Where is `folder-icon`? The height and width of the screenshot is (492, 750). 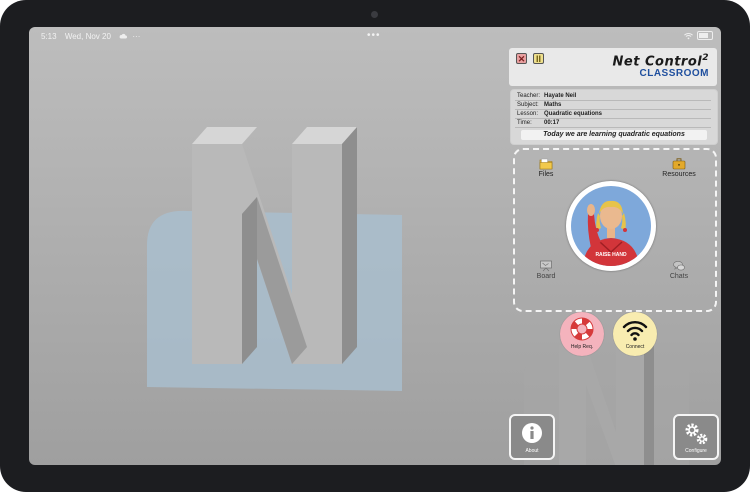
folder-icon is located at coordinates (546, 164).